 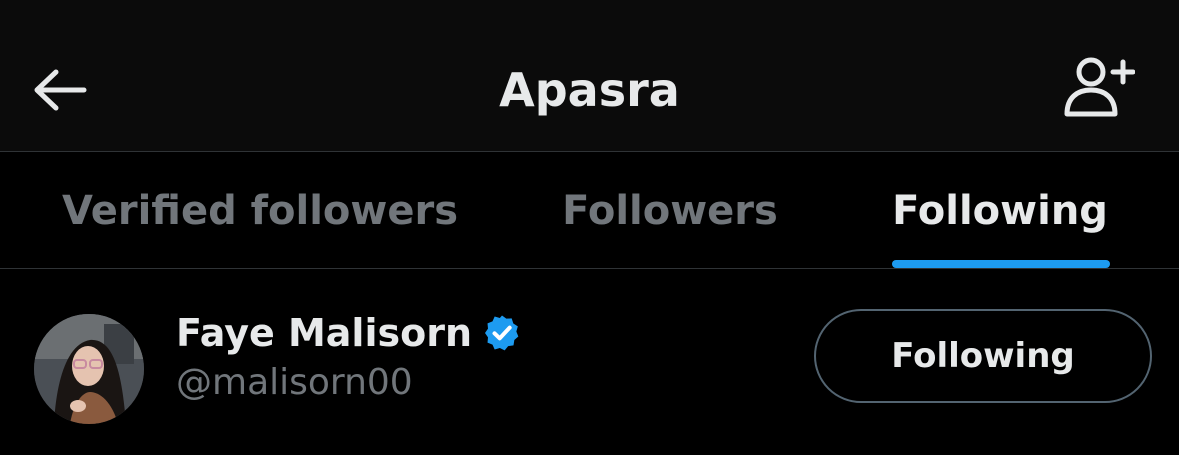 What do you see at coordinates (324, 333) in the screenshot?
I see `display-name: Faye Malisorn` at bounding box center [324, 333].